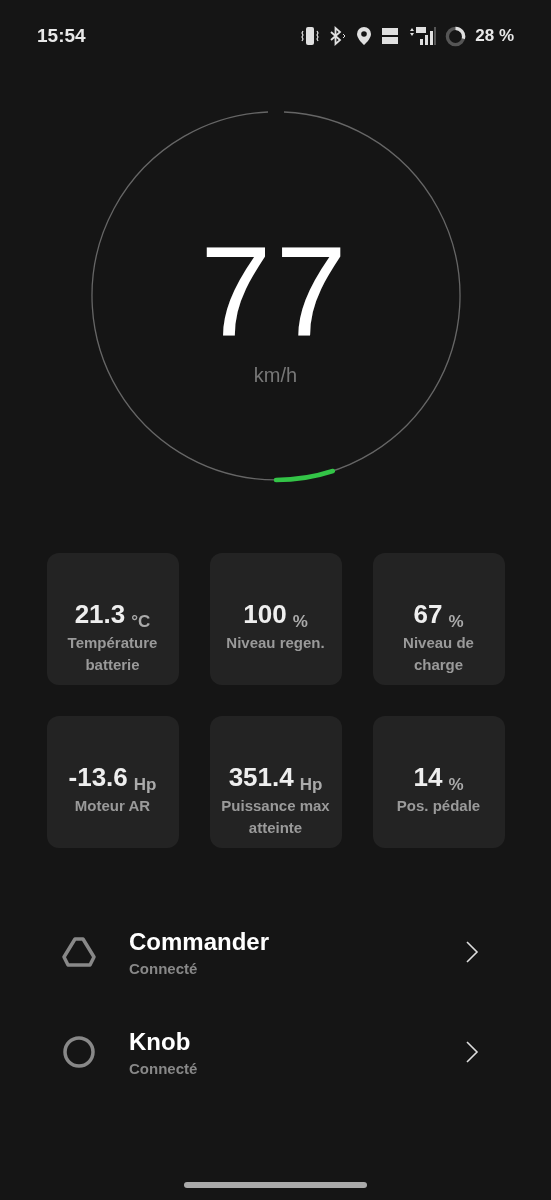 Image resolution: width=551 pixels, height=1200 pixels. I want to click on triangle-icon, so click(79, 952).